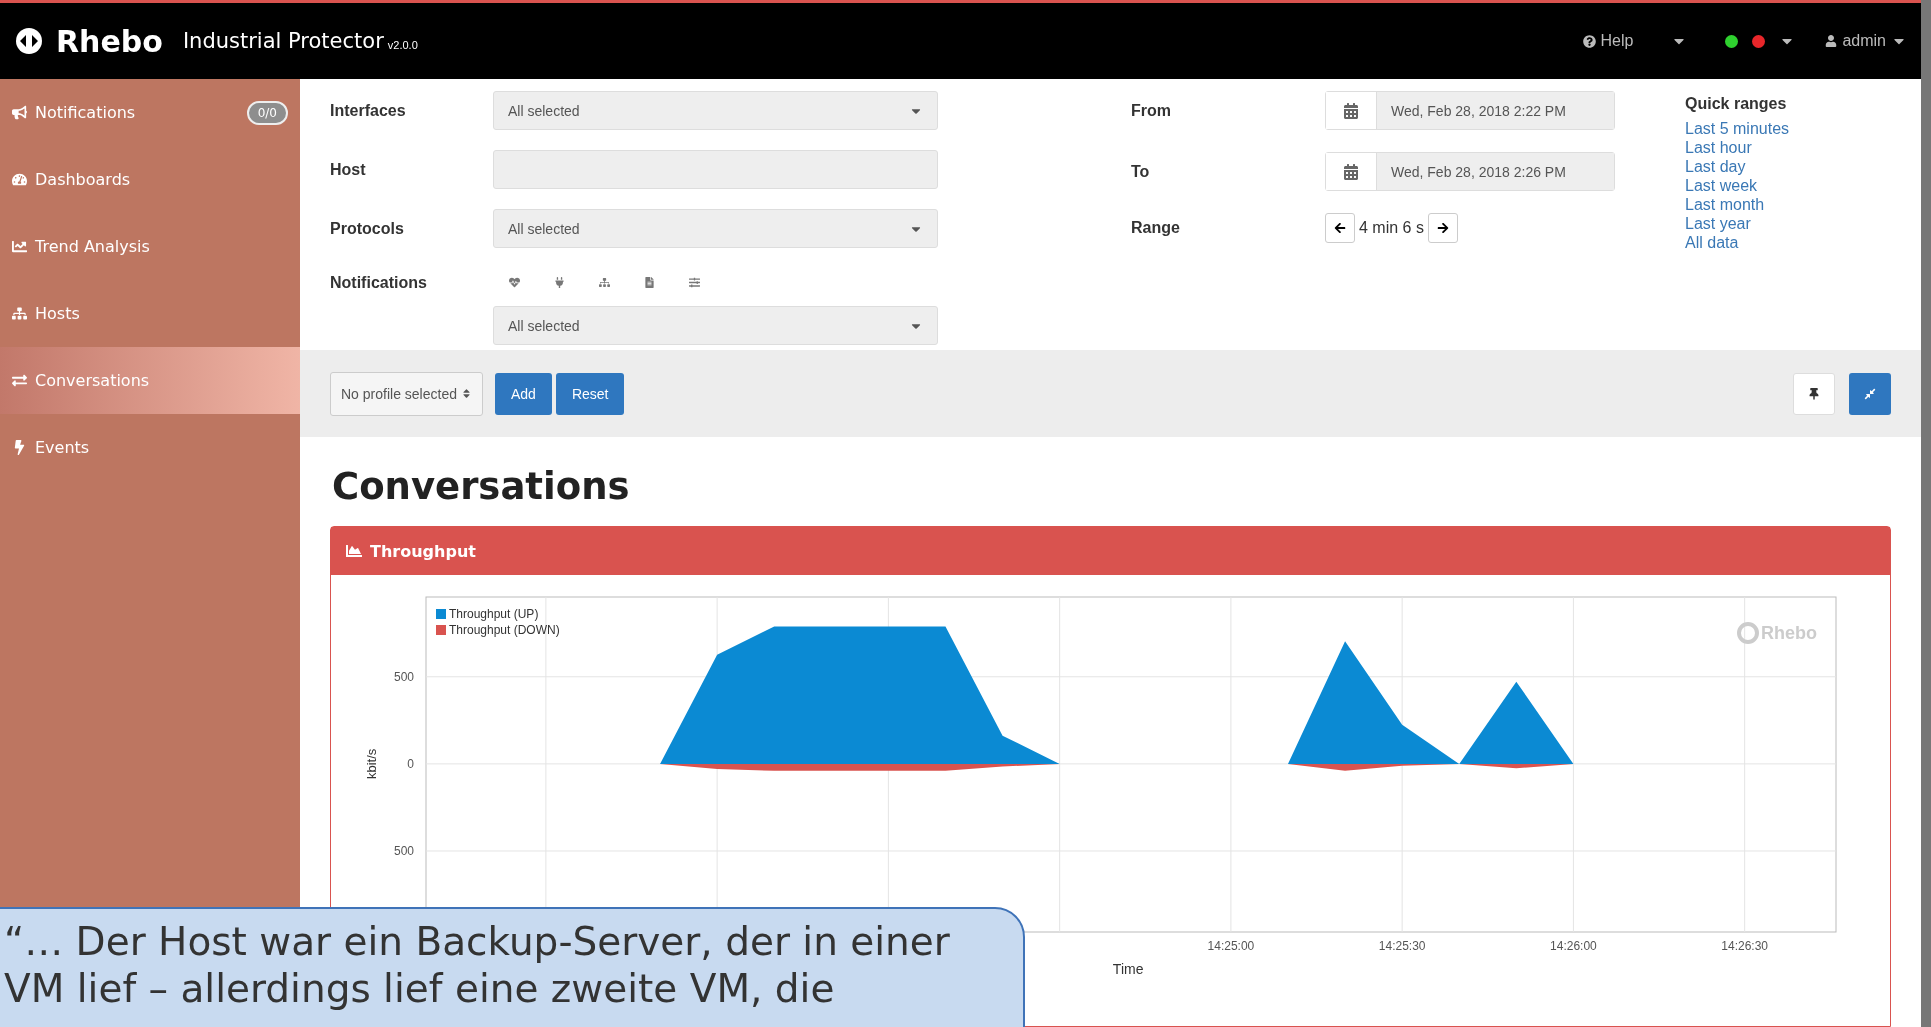 This screenshot has height=1027, width=1931. Describe the element at coordinates (1573, 946) in the screenshot. I see `x-tick-label: 14:26:00` at that location.